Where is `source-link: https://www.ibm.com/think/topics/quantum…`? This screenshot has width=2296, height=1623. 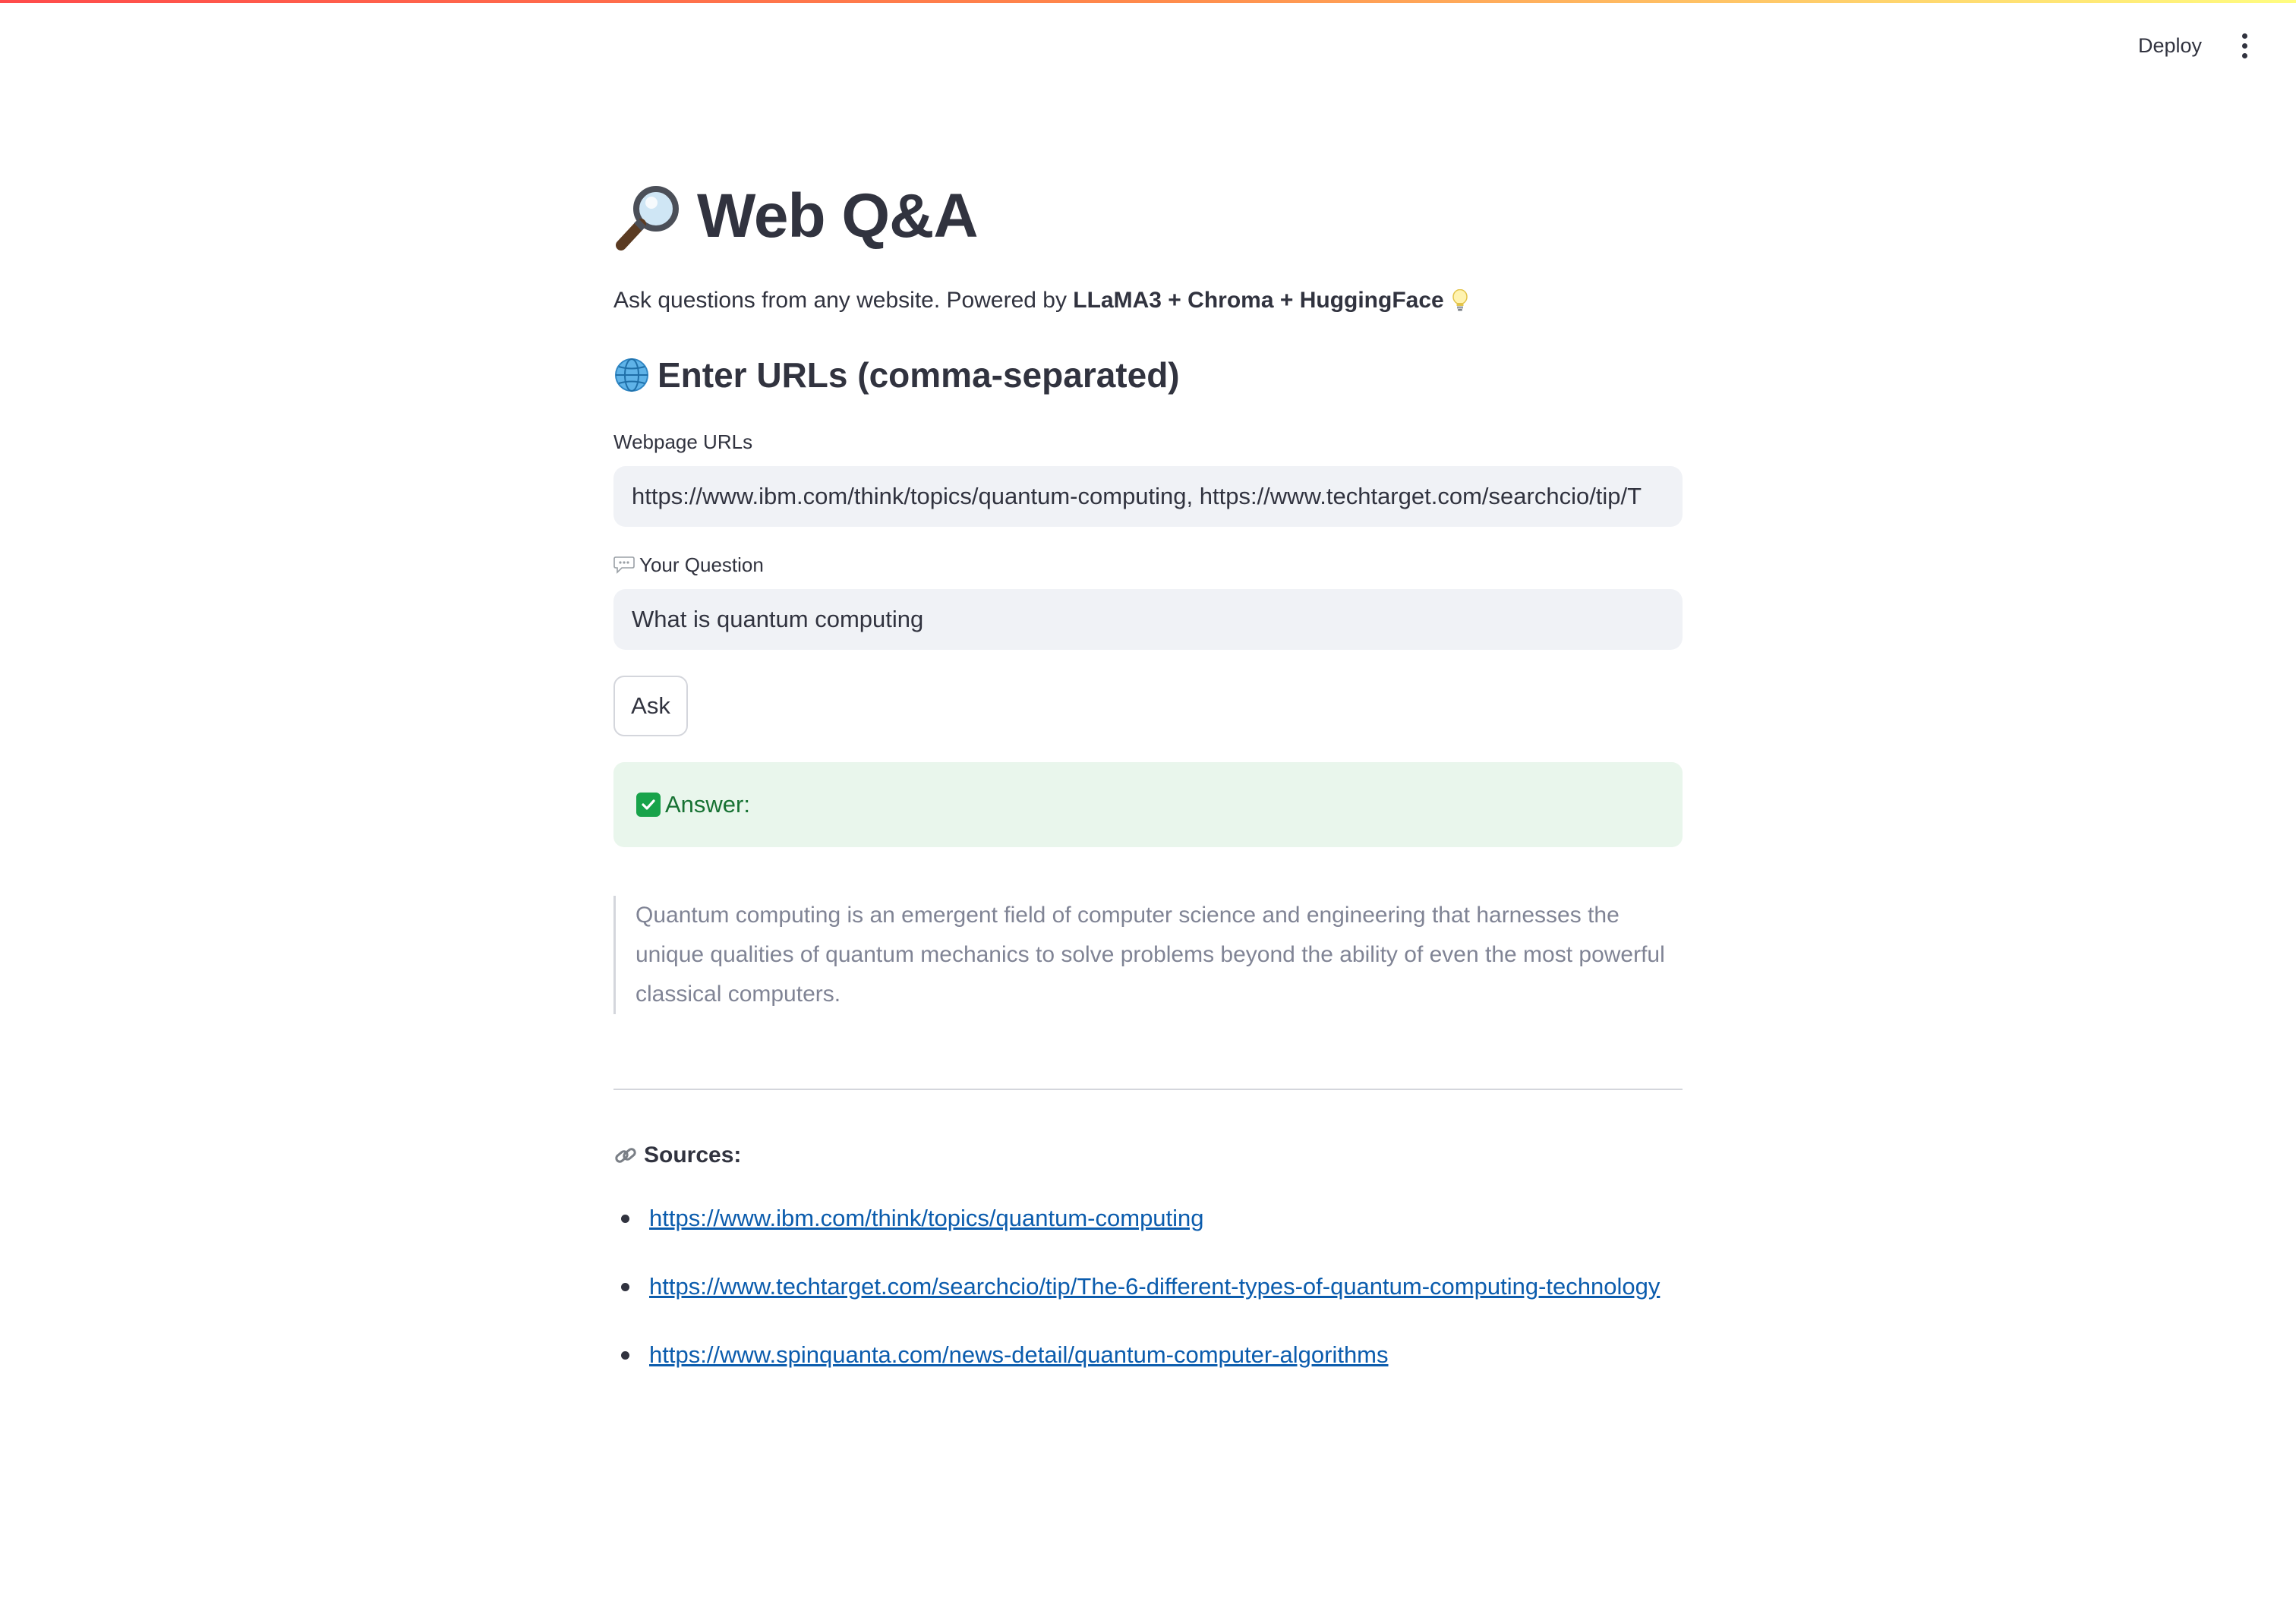
source-link: https://www.ibm.com/think/topics/quantum… is located at coordinates (926, 1219).